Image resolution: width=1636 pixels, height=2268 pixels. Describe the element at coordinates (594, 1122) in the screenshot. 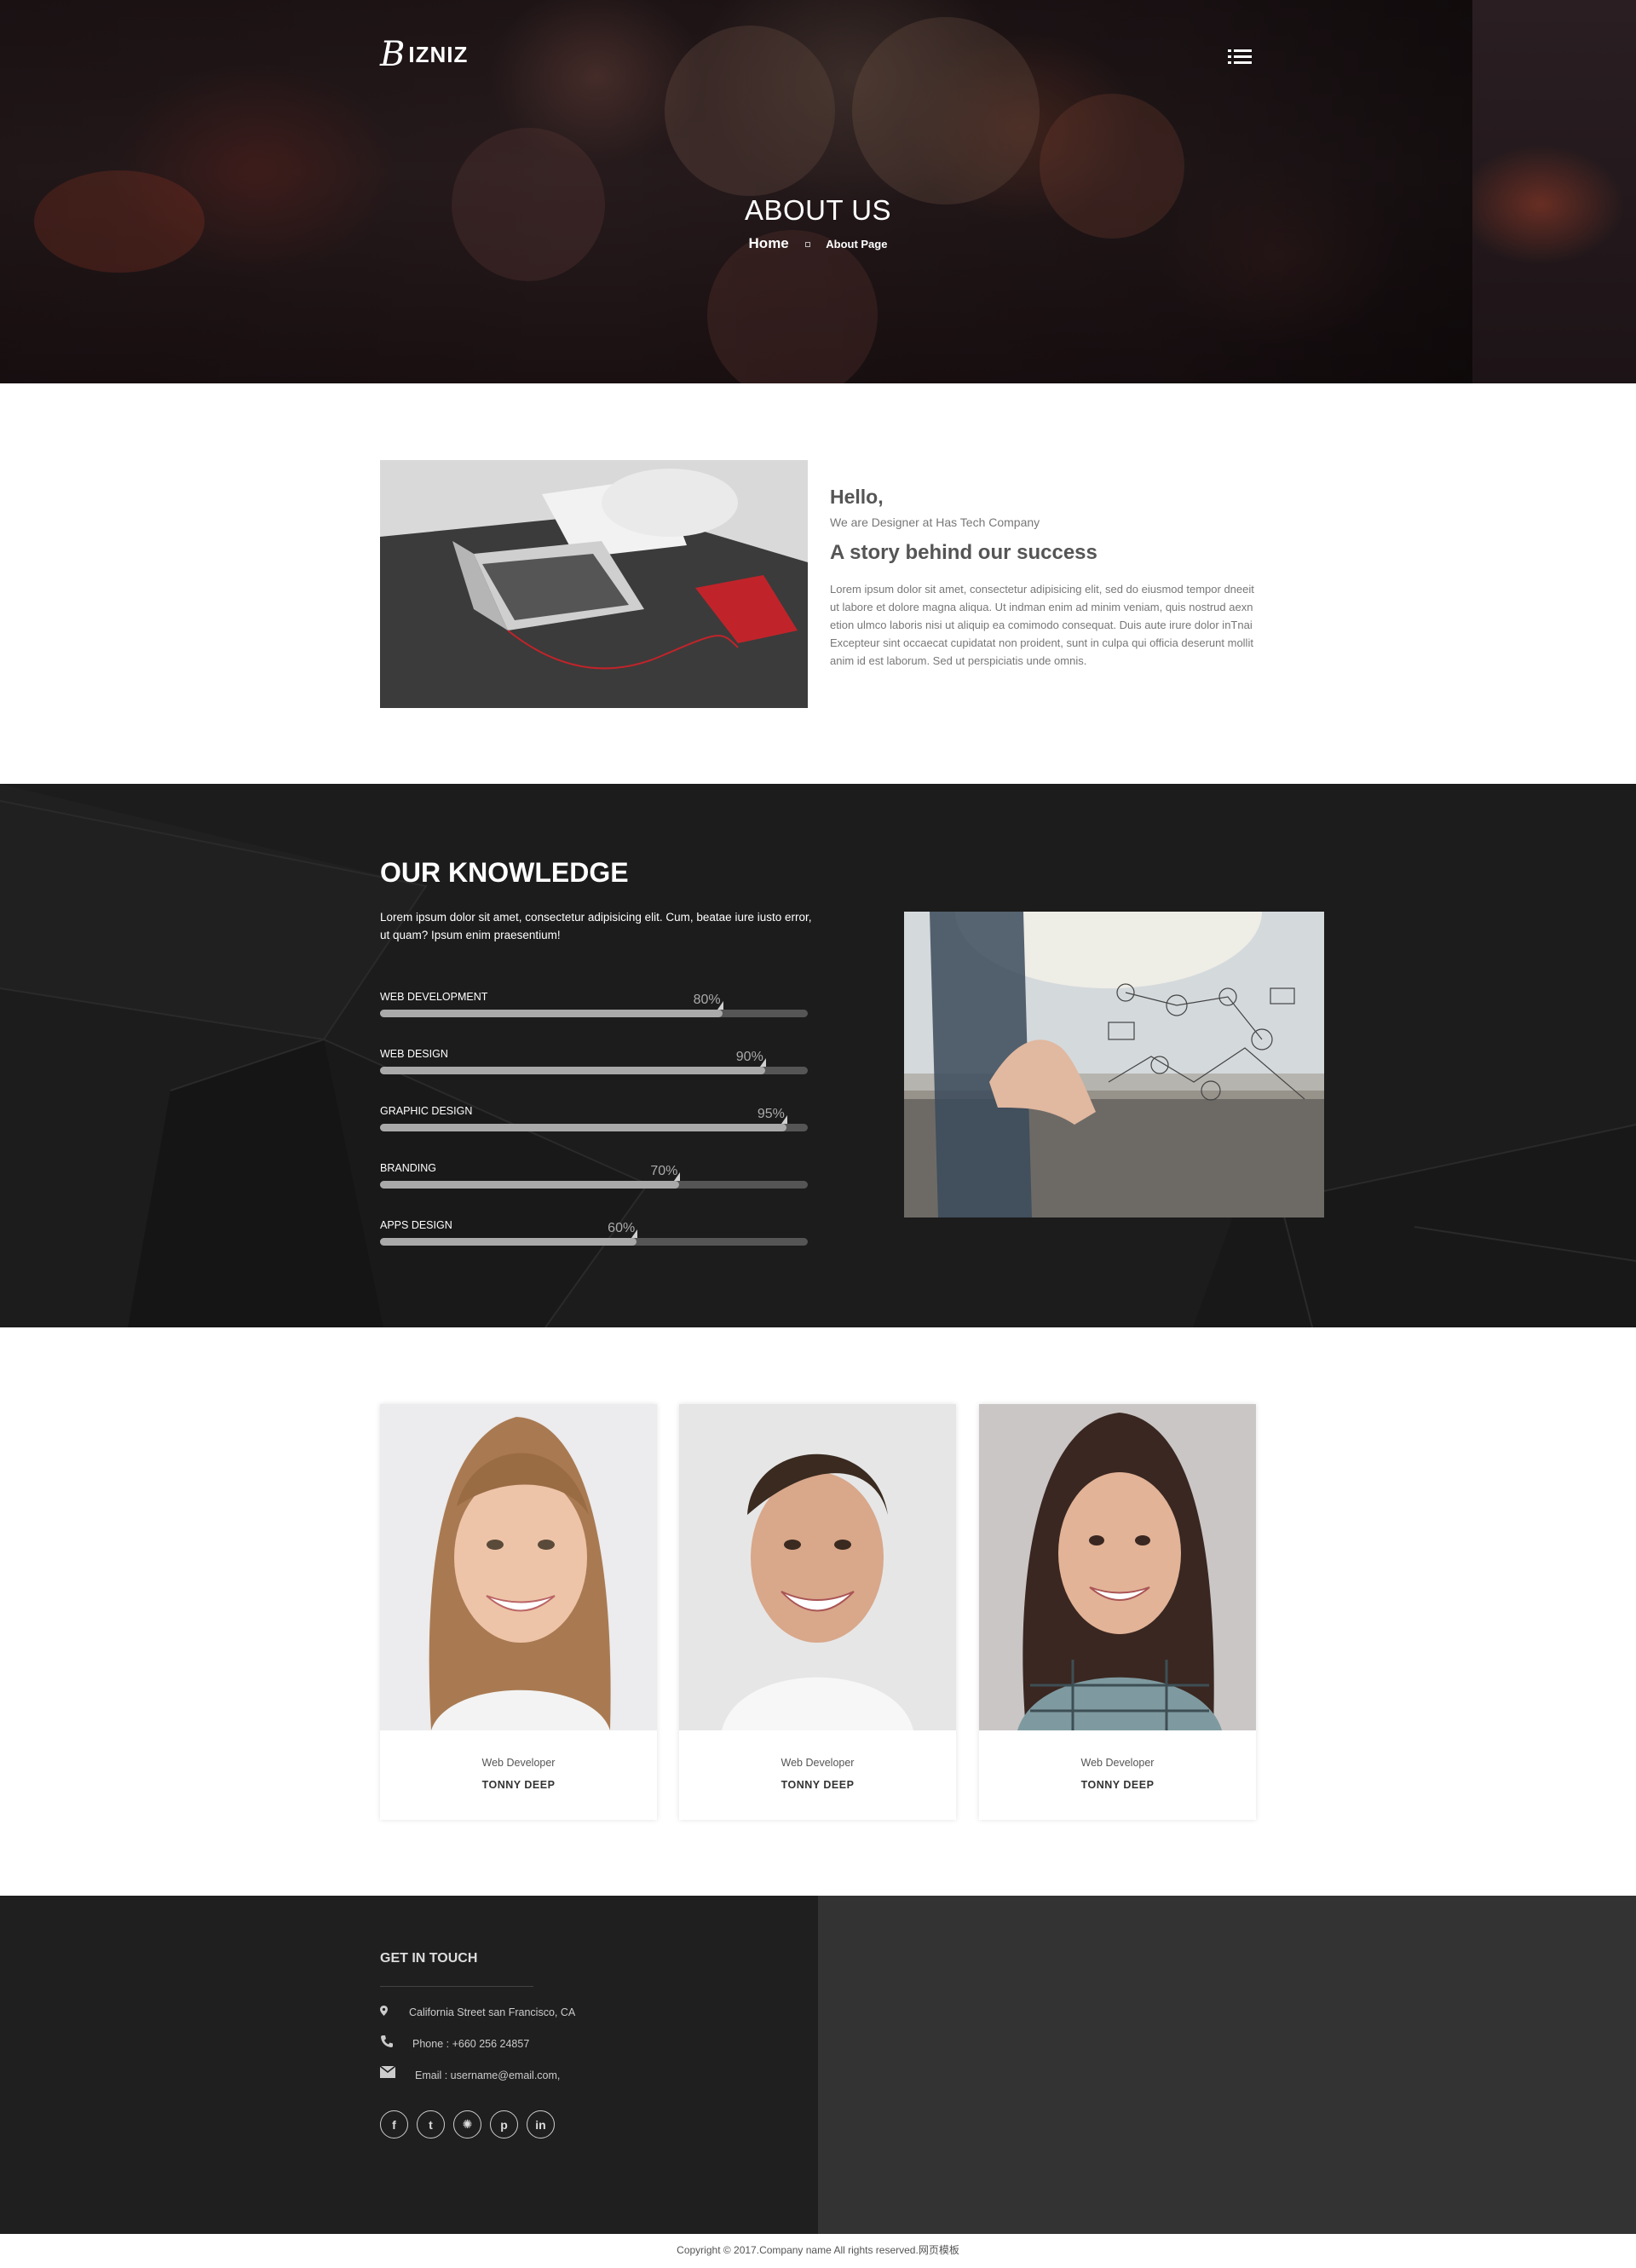

I see `skill-row: GRAPHIC DESIGN 95%` at that location.